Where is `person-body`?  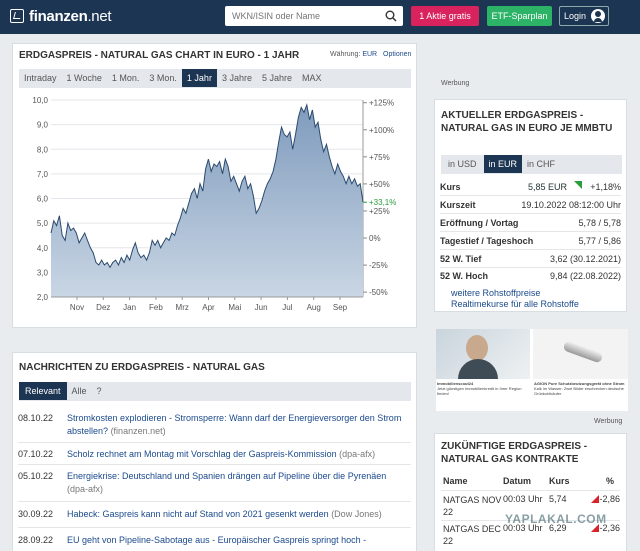
person-body is located at coordinates (478, 369).